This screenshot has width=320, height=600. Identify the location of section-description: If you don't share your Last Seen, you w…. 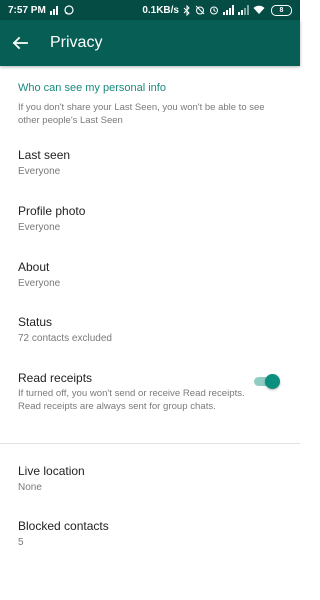
(141, 114).